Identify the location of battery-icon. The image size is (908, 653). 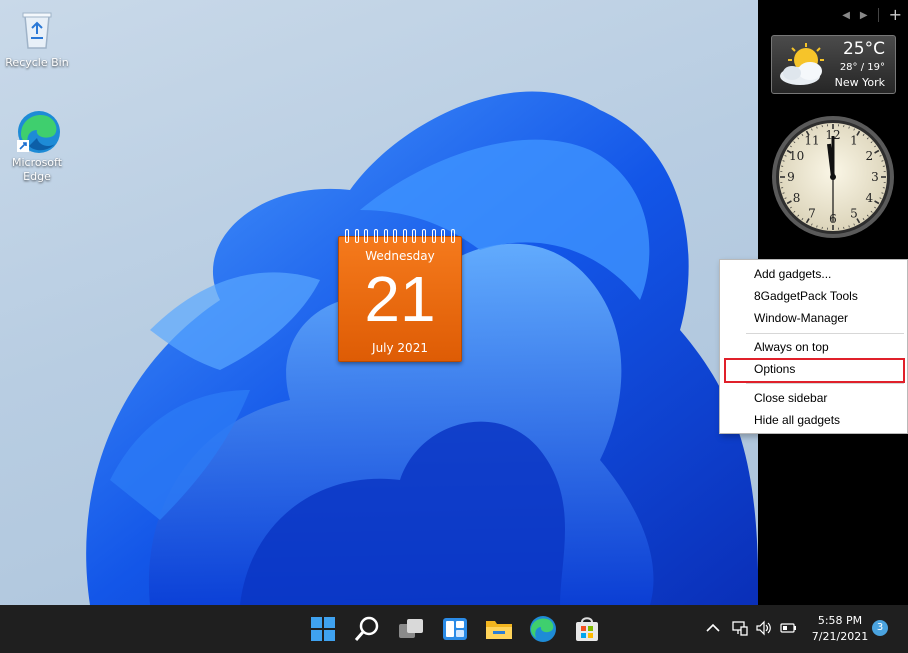
(788, 628).